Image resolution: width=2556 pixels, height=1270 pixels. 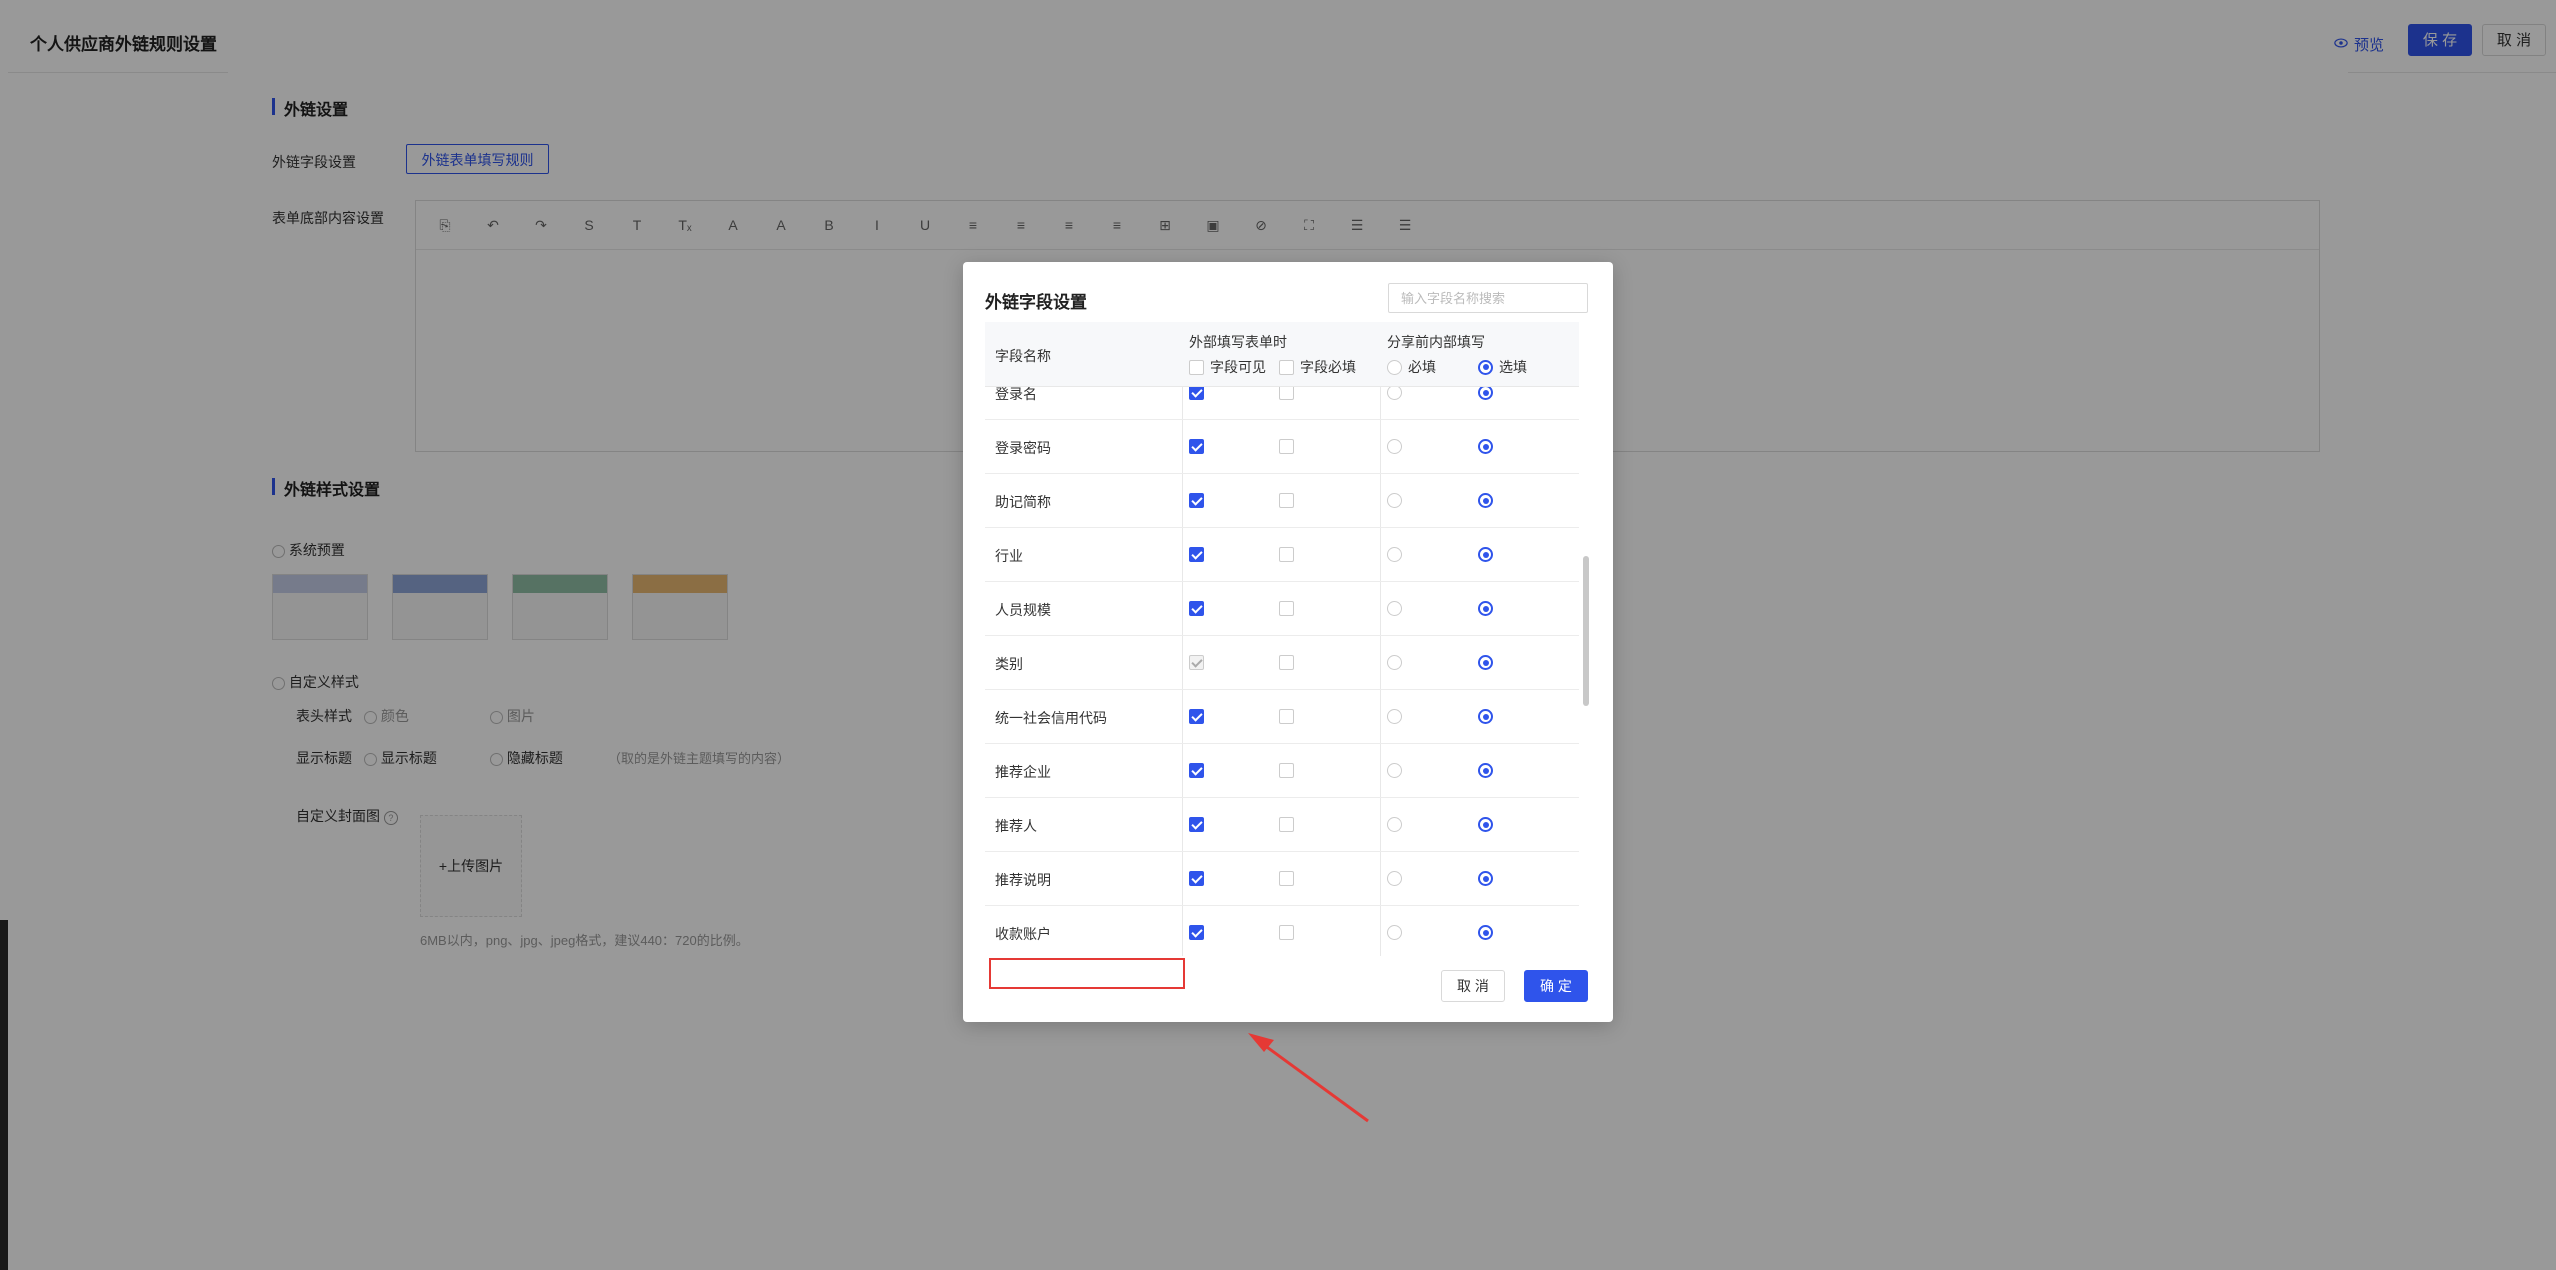 I want to click on field-name: 登录名, so click(x=1016, y=394).